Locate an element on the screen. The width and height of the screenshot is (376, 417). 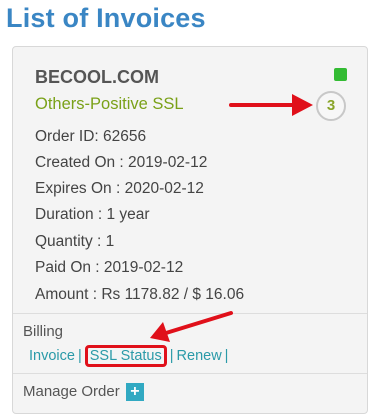
page-title: List of Invoices is located at coordinates (106, 18).